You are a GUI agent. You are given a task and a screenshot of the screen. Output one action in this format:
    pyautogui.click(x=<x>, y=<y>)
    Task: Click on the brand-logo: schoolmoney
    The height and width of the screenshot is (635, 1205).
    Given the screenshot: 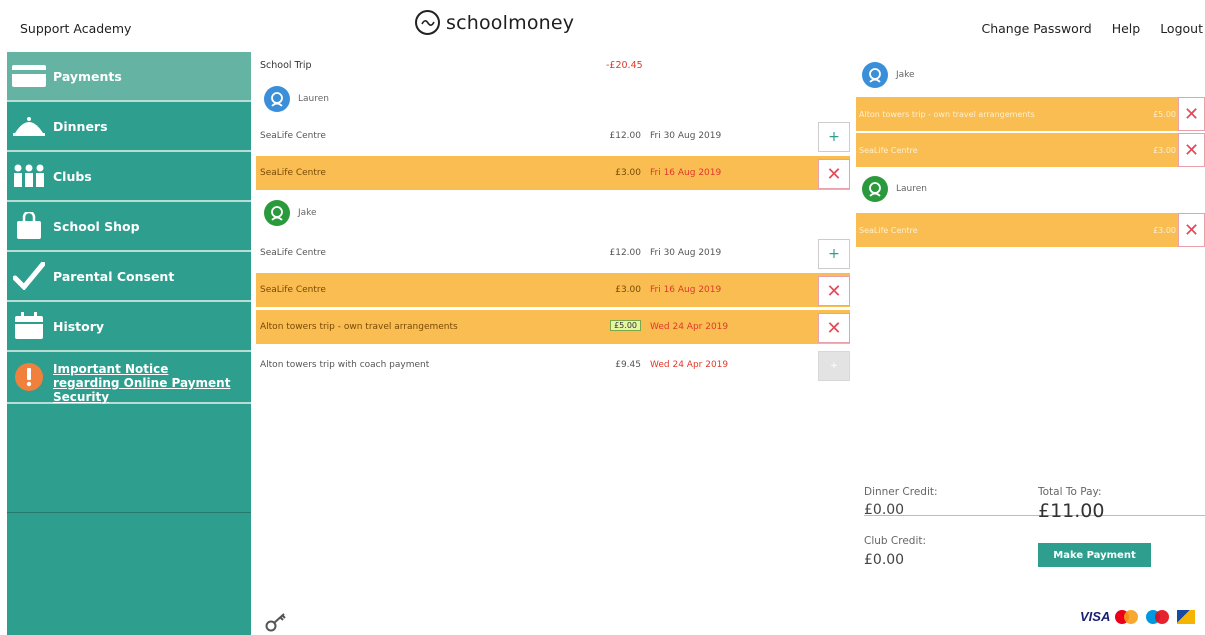 What is the action you would take?
    pyautogui.click(x=494, y=22)
    